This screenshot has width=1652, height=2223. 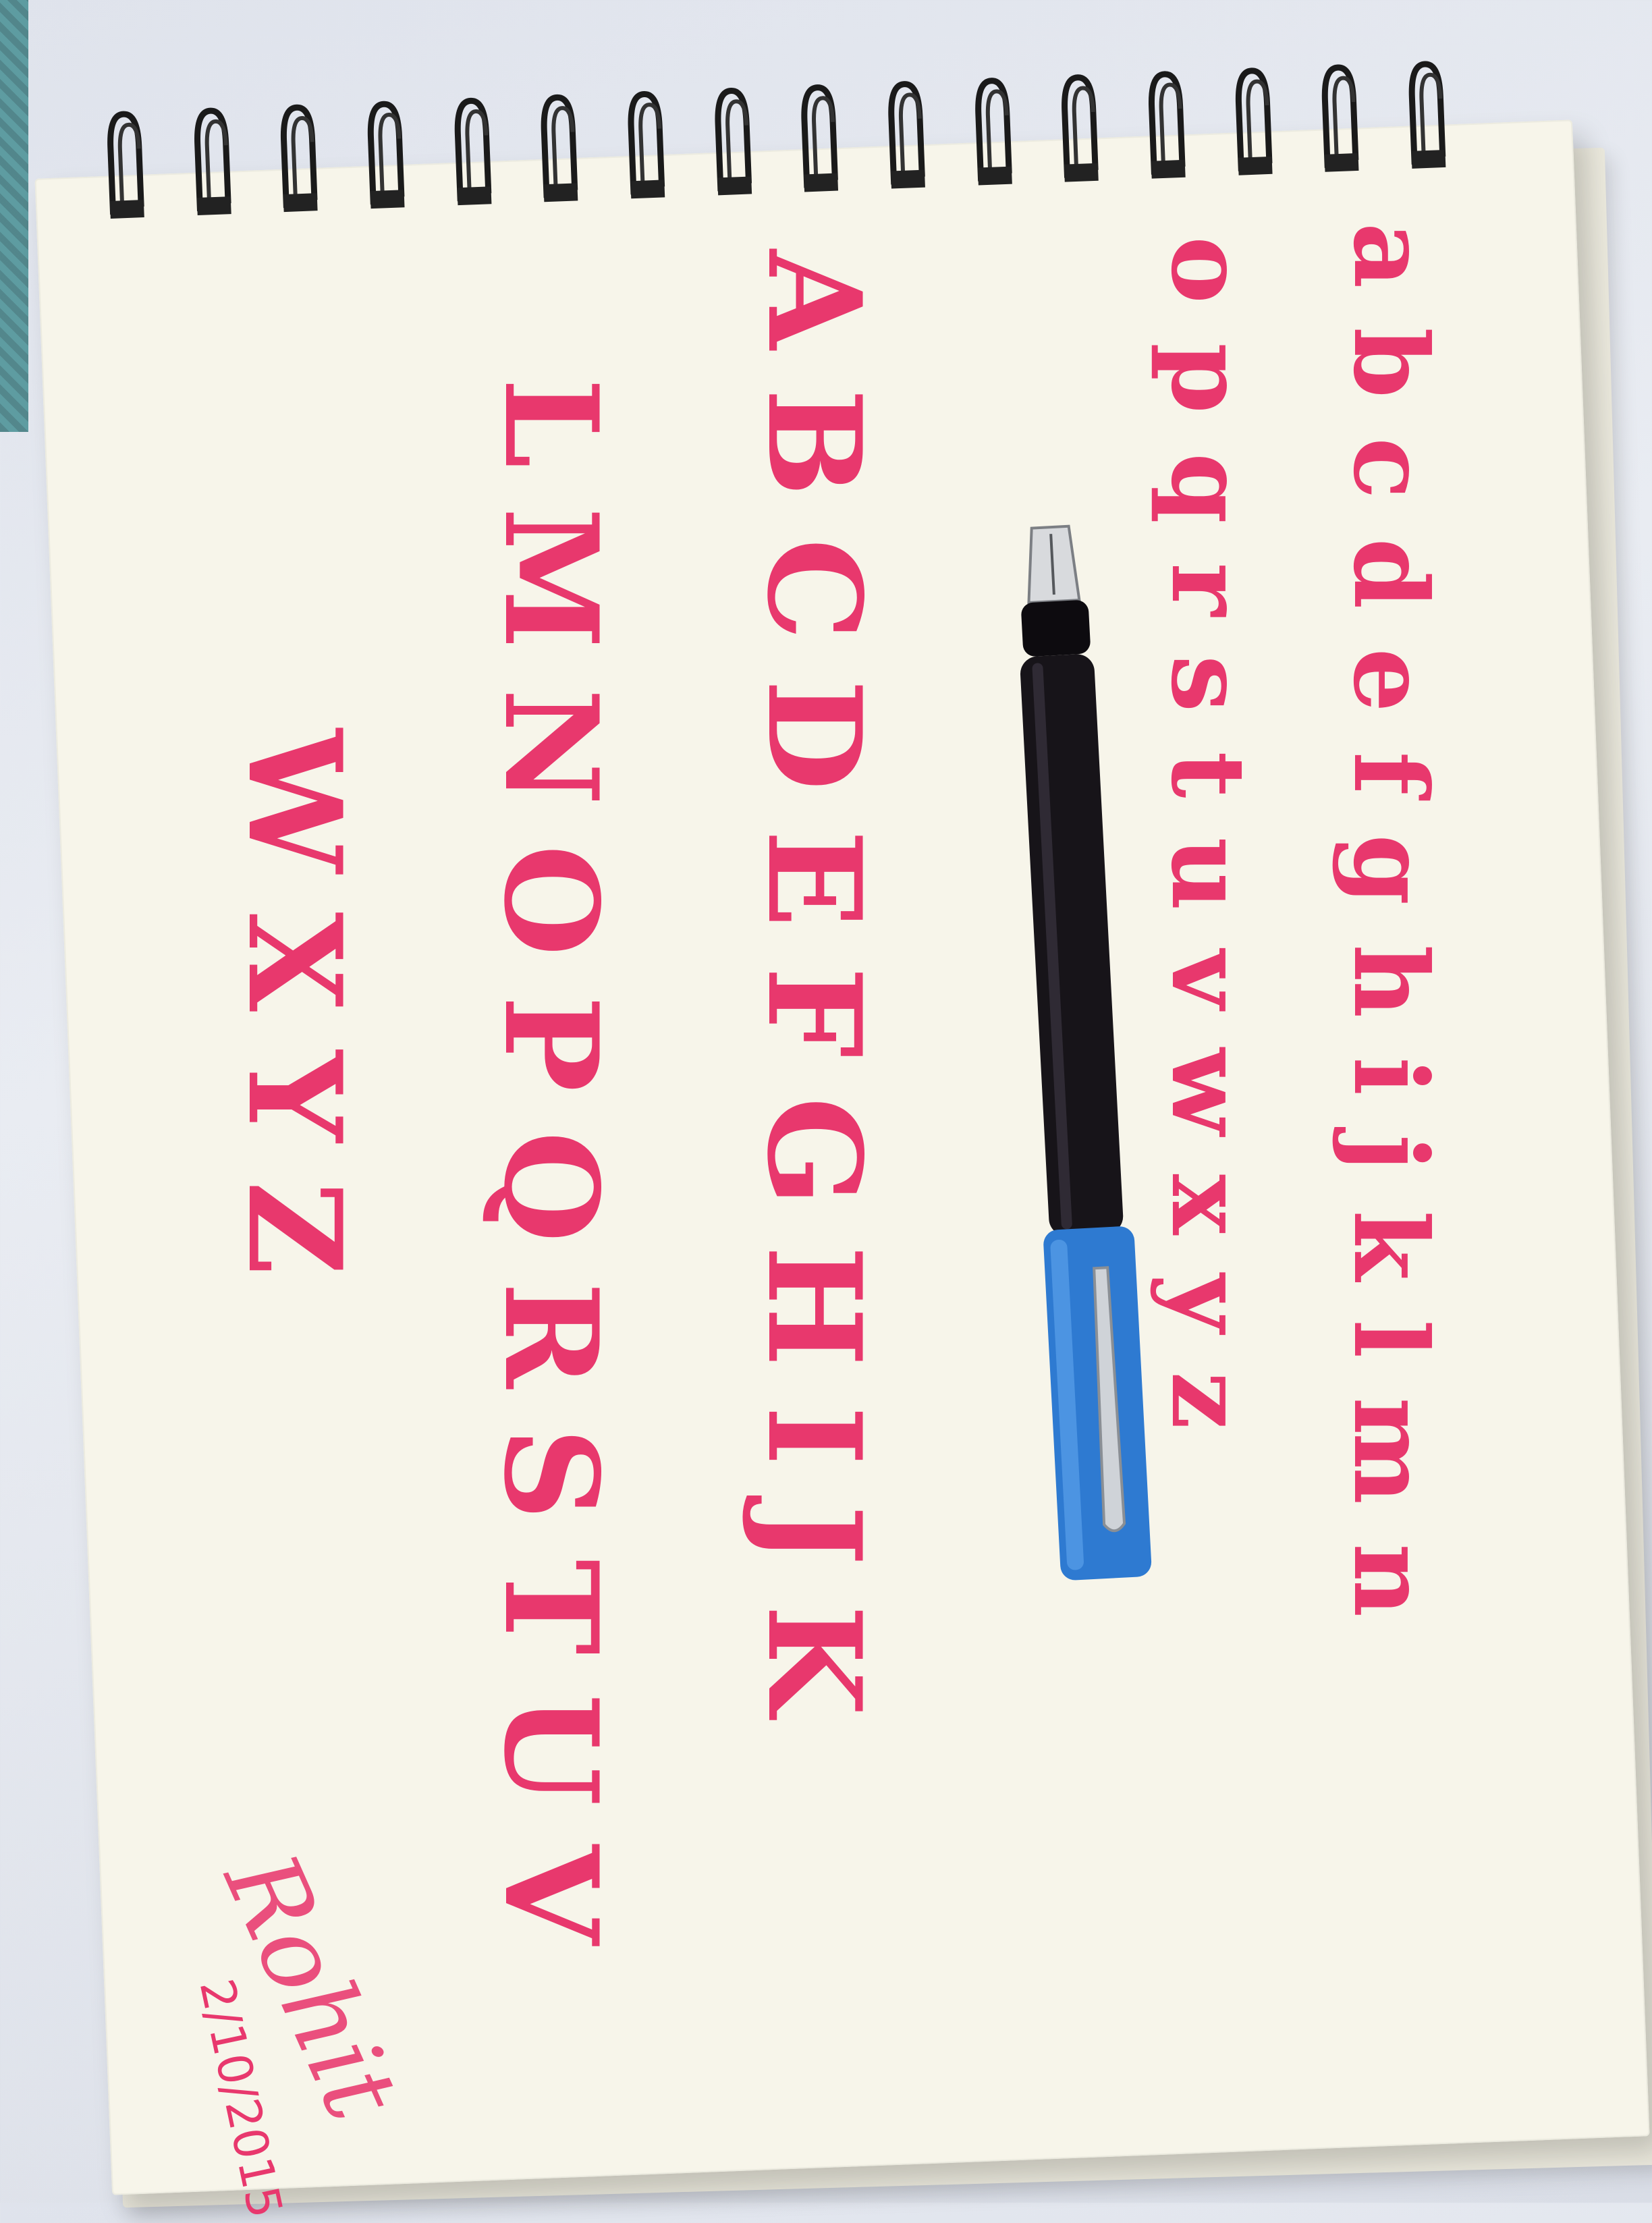 What do you see at coordinates (1056, 628) in the screenshot?
I see `pen-grip` at bounding box center [1056, 628].